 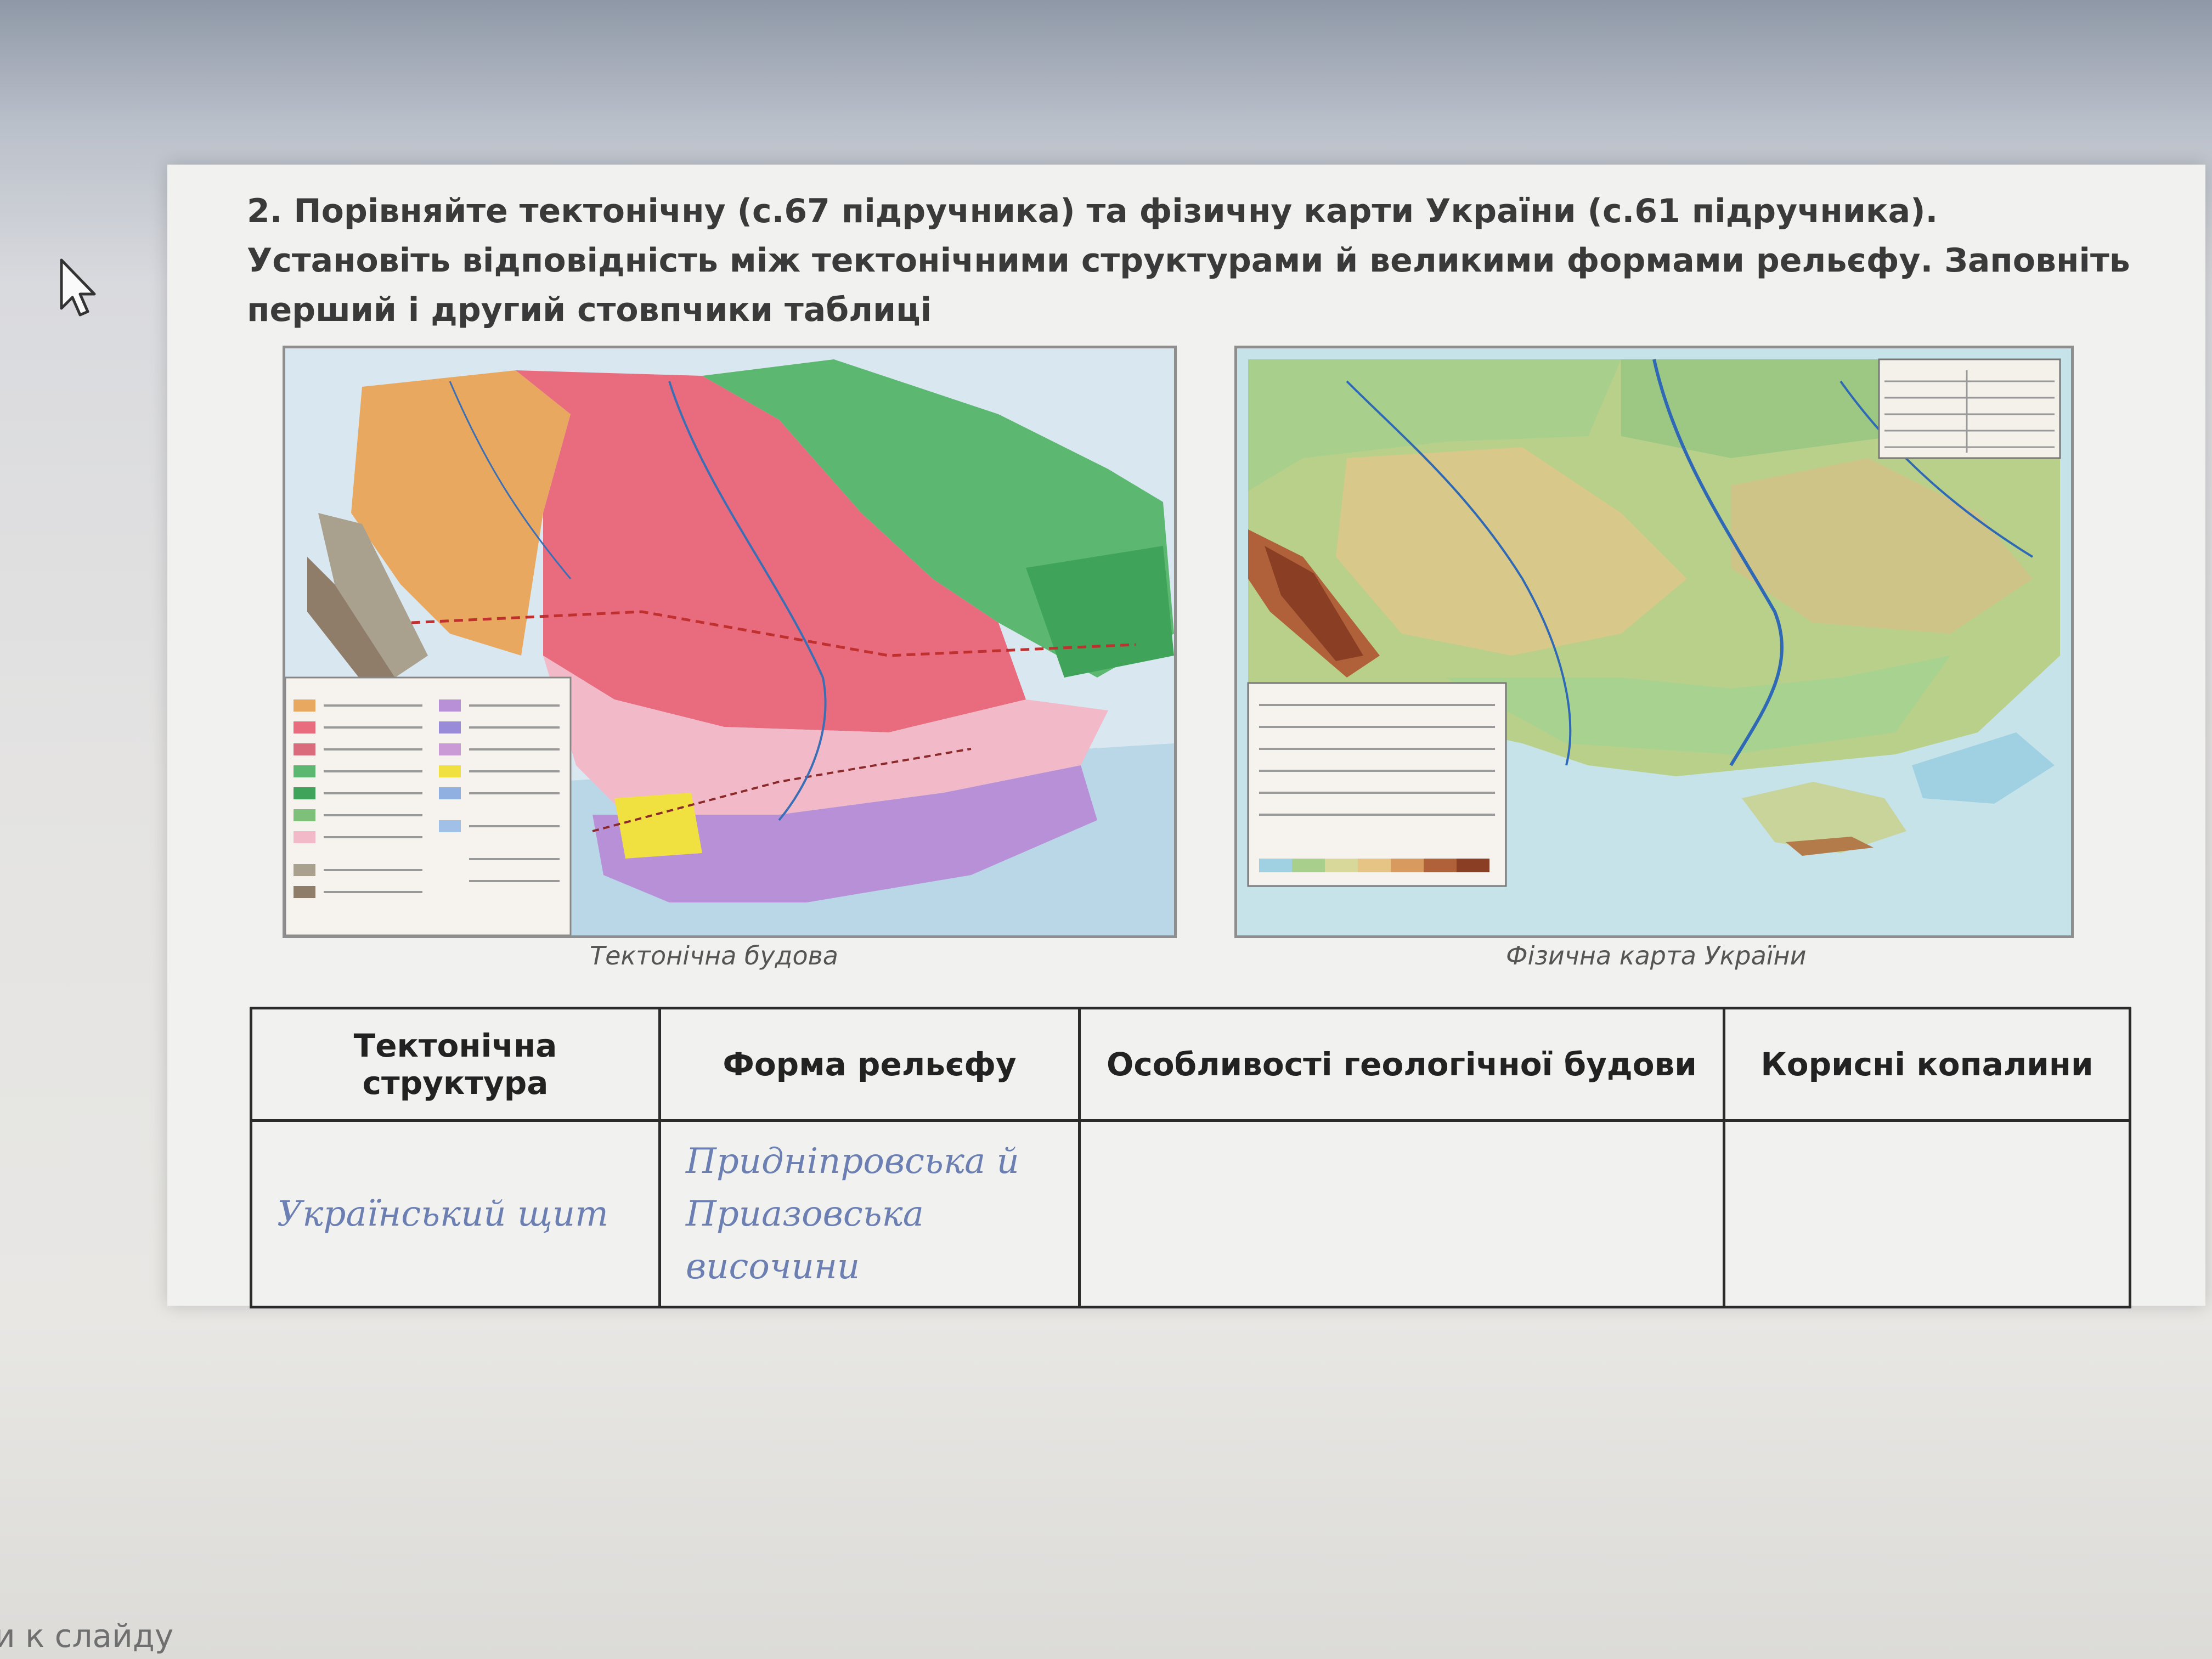 What do you see at coordinates (1927, 1065) in the screenshot?
I see `header-minerals: Корисні копалини` at bounding box center [1927, 1065].